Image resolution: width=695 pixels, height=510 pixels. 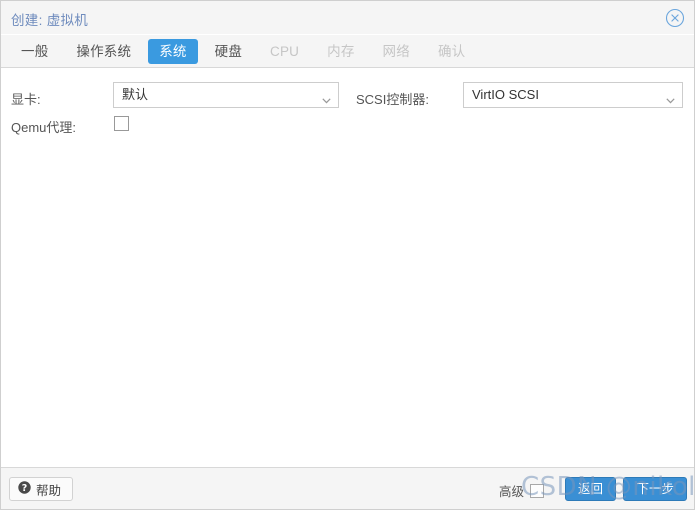 What do you see at coordinates (34, 51) in the screenshot?
I see `tab-general: 一般` at bounding box center [34, 51].